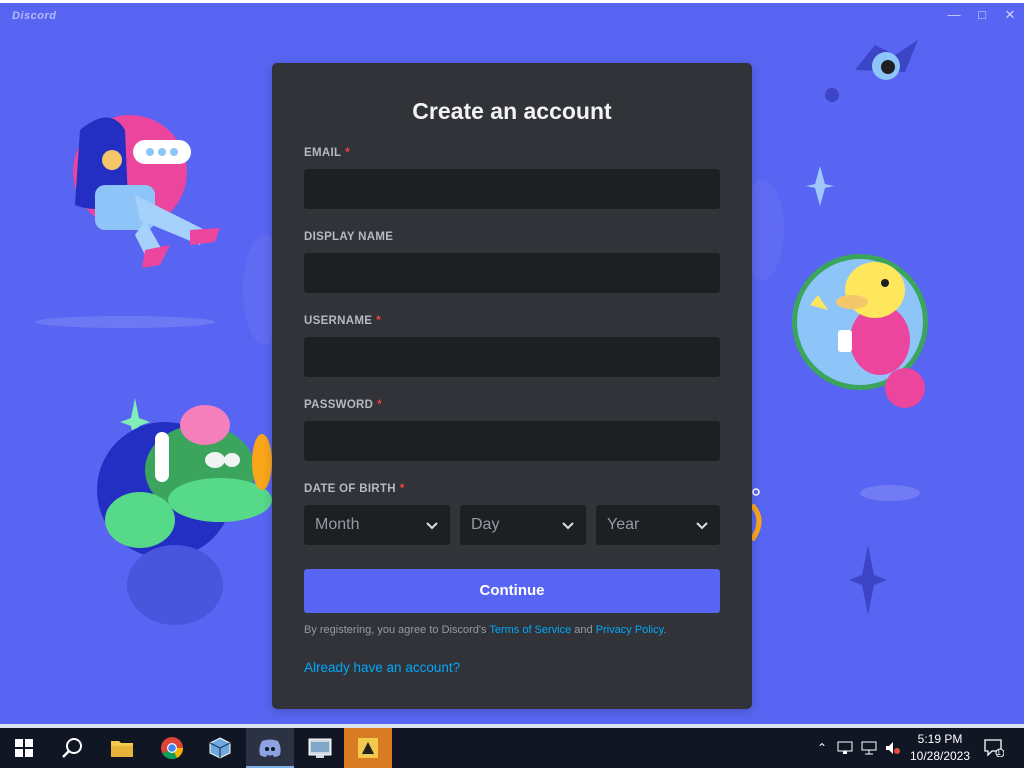 Image resolution: width=1024 pixels, height=768 pixels. I want to click on terms-and: and, so click(583, 630).